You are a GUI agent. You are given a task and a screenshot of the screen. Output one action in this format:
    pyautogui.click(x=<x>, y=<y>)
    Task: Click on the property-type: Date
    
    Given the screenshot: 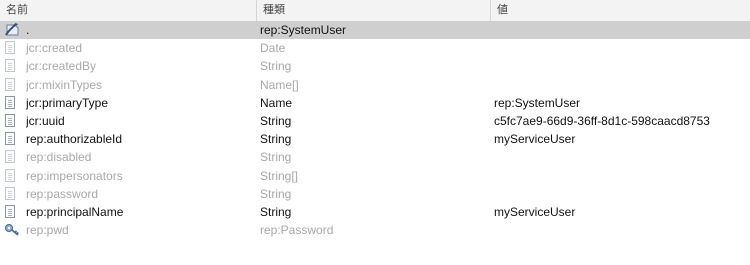 What is the action you would take?
    pyautogui.click(x=273, y=48)
    